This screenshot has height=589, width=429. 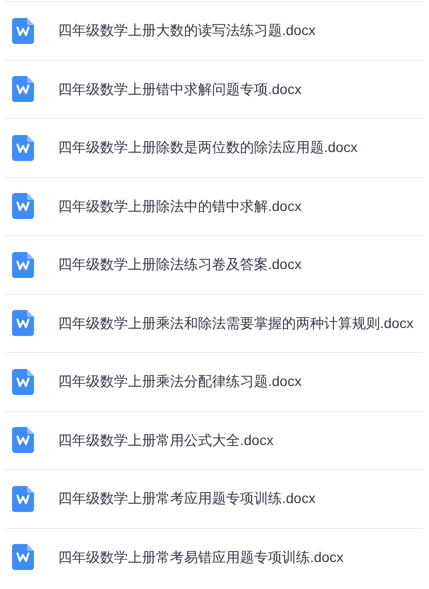 What do you see at coordinates (180, 381) in the screenshot?
I see `file-name: 四年级数学上册乘法分配律练习题.docx` at bounding box center [180, 381].